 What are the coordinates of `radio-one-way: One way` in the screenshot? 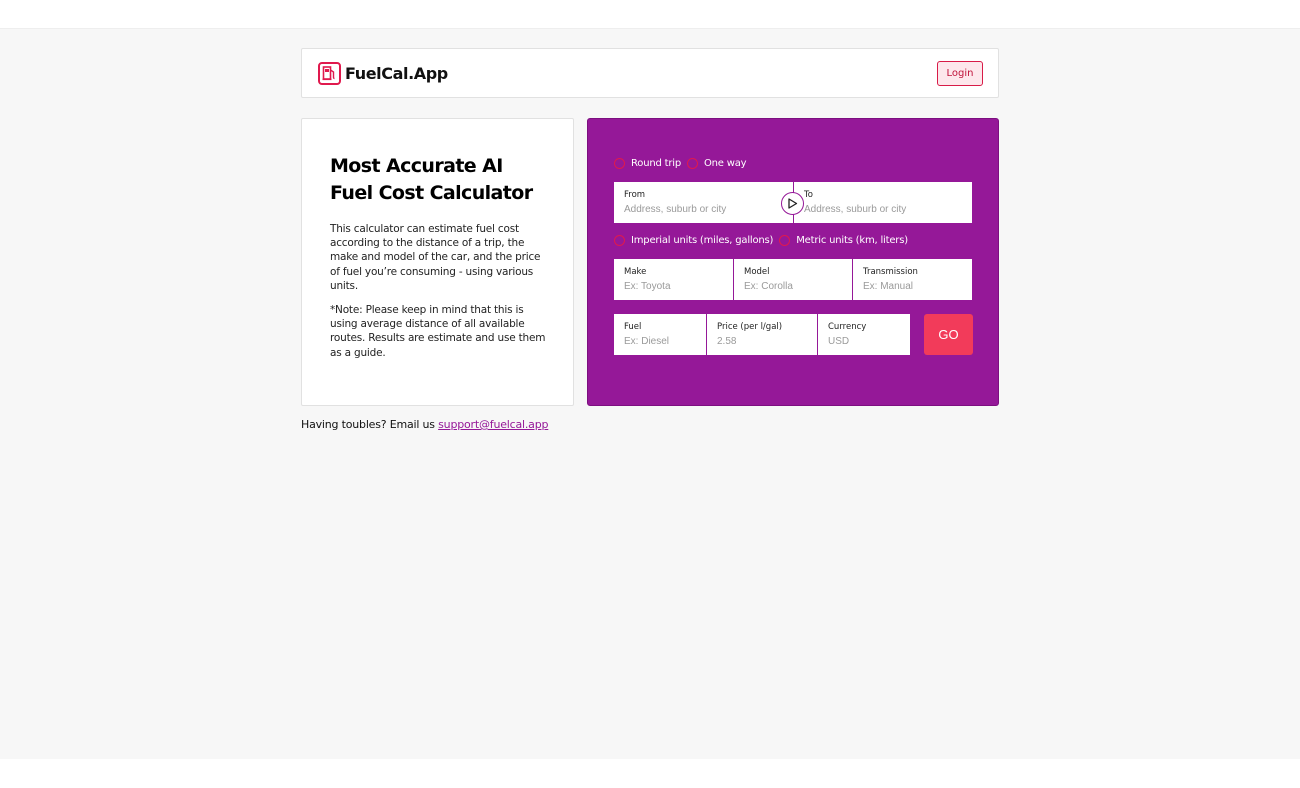 It's located at (716, 163).